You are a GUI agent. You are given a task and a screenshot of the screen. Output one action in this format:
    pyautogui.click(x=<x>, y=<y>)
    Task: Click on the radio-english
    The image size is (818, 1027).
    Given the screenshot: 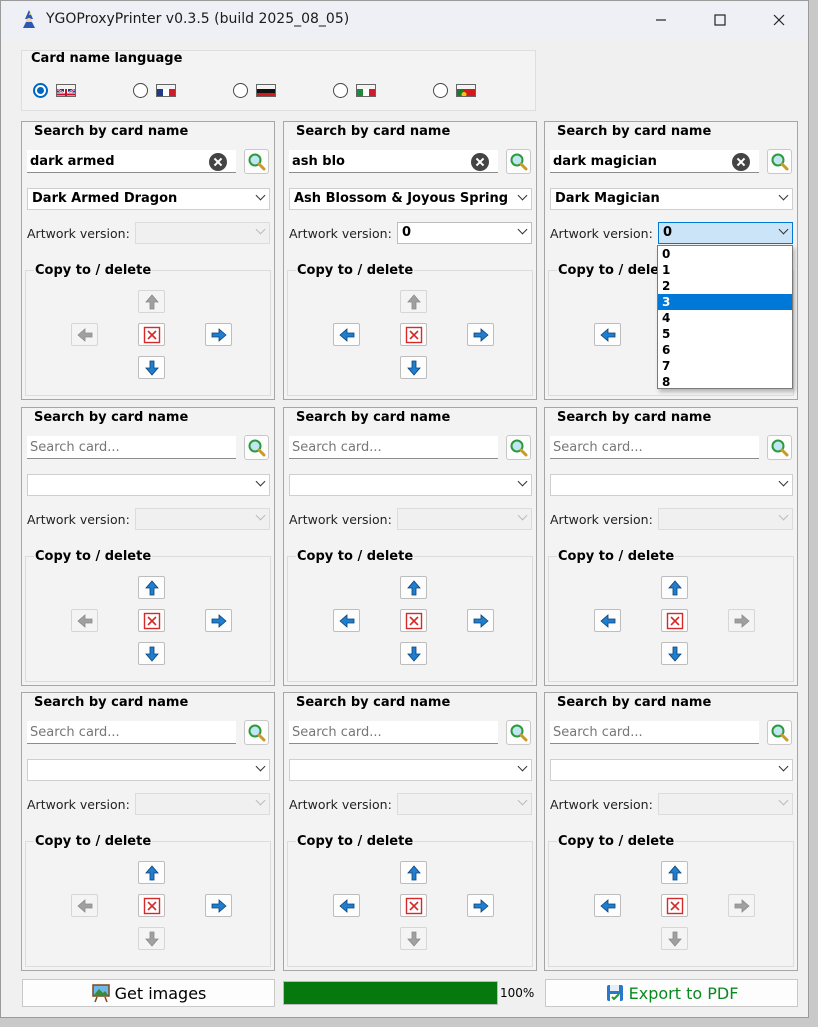 What is the action you would take?
    pyautogui.click(x=40, y=90)
    